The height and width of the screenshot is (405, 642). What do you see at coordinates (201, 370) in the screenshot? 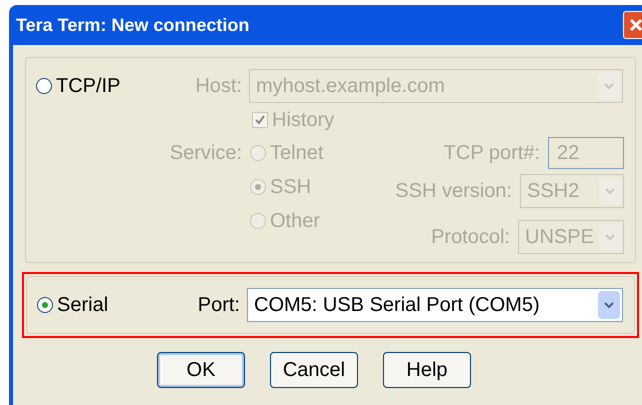
I see `dialog-button: OK` at bounding box center [201, 370].